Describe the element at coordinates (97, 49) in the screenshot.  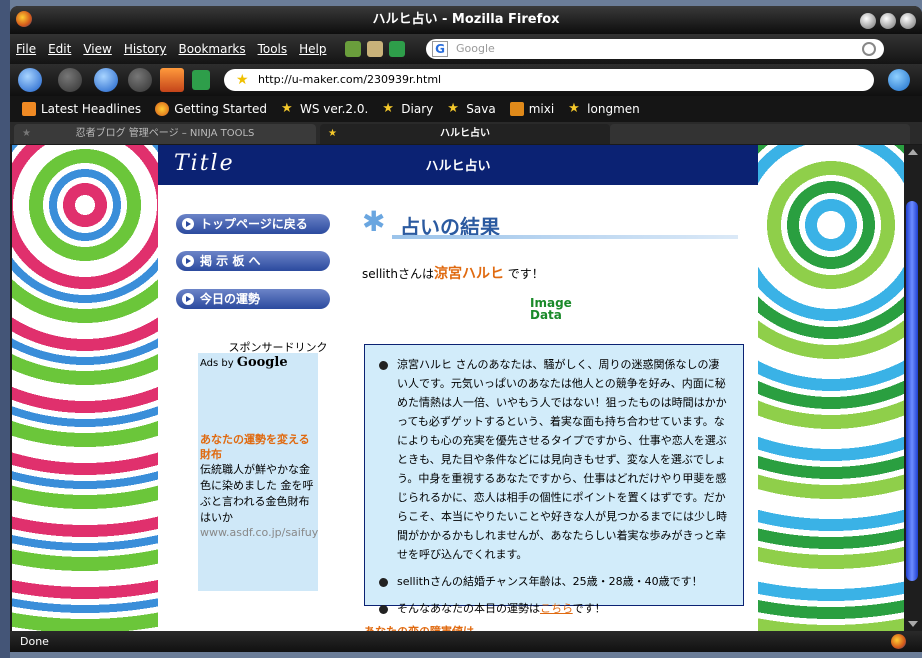
I see `menu-view: View` at that location.